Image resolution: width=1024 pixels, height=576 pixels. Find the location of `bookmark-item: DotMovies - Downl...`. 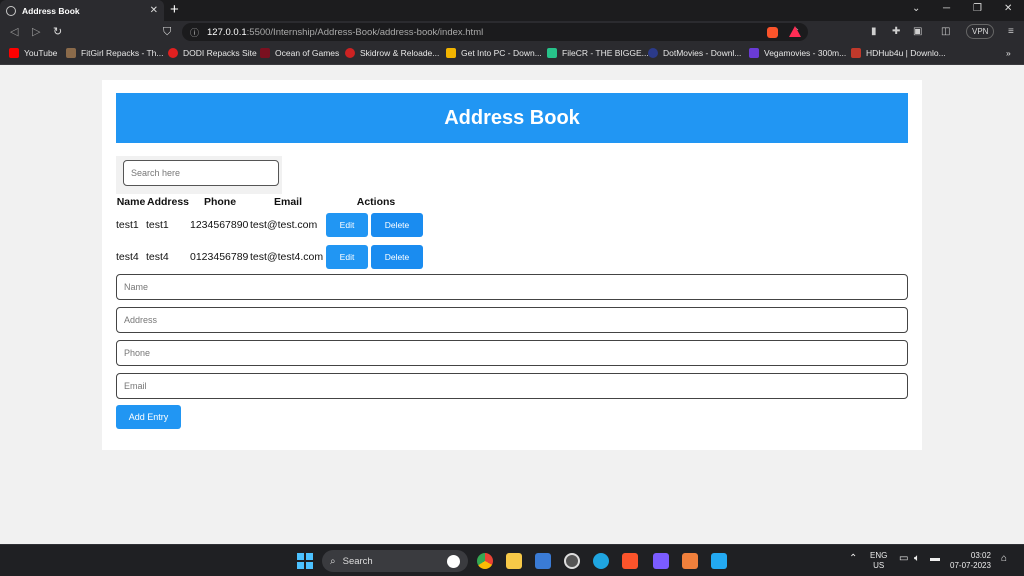

bookmark-item: DotMovies - Downl... is located at coordinates (694, 53).